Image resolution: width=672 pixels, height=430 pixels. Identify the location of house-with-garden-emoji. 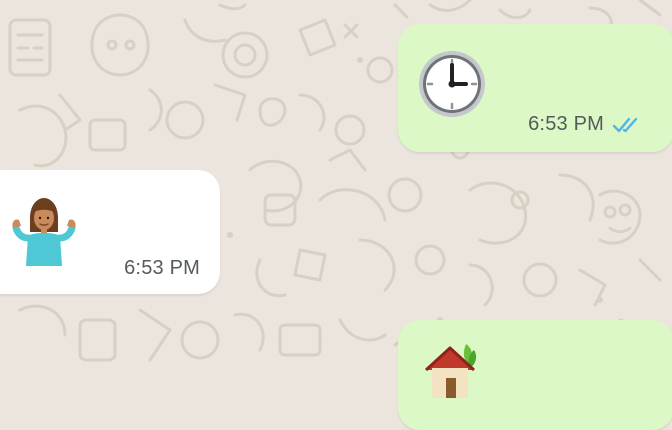
(450, 371).